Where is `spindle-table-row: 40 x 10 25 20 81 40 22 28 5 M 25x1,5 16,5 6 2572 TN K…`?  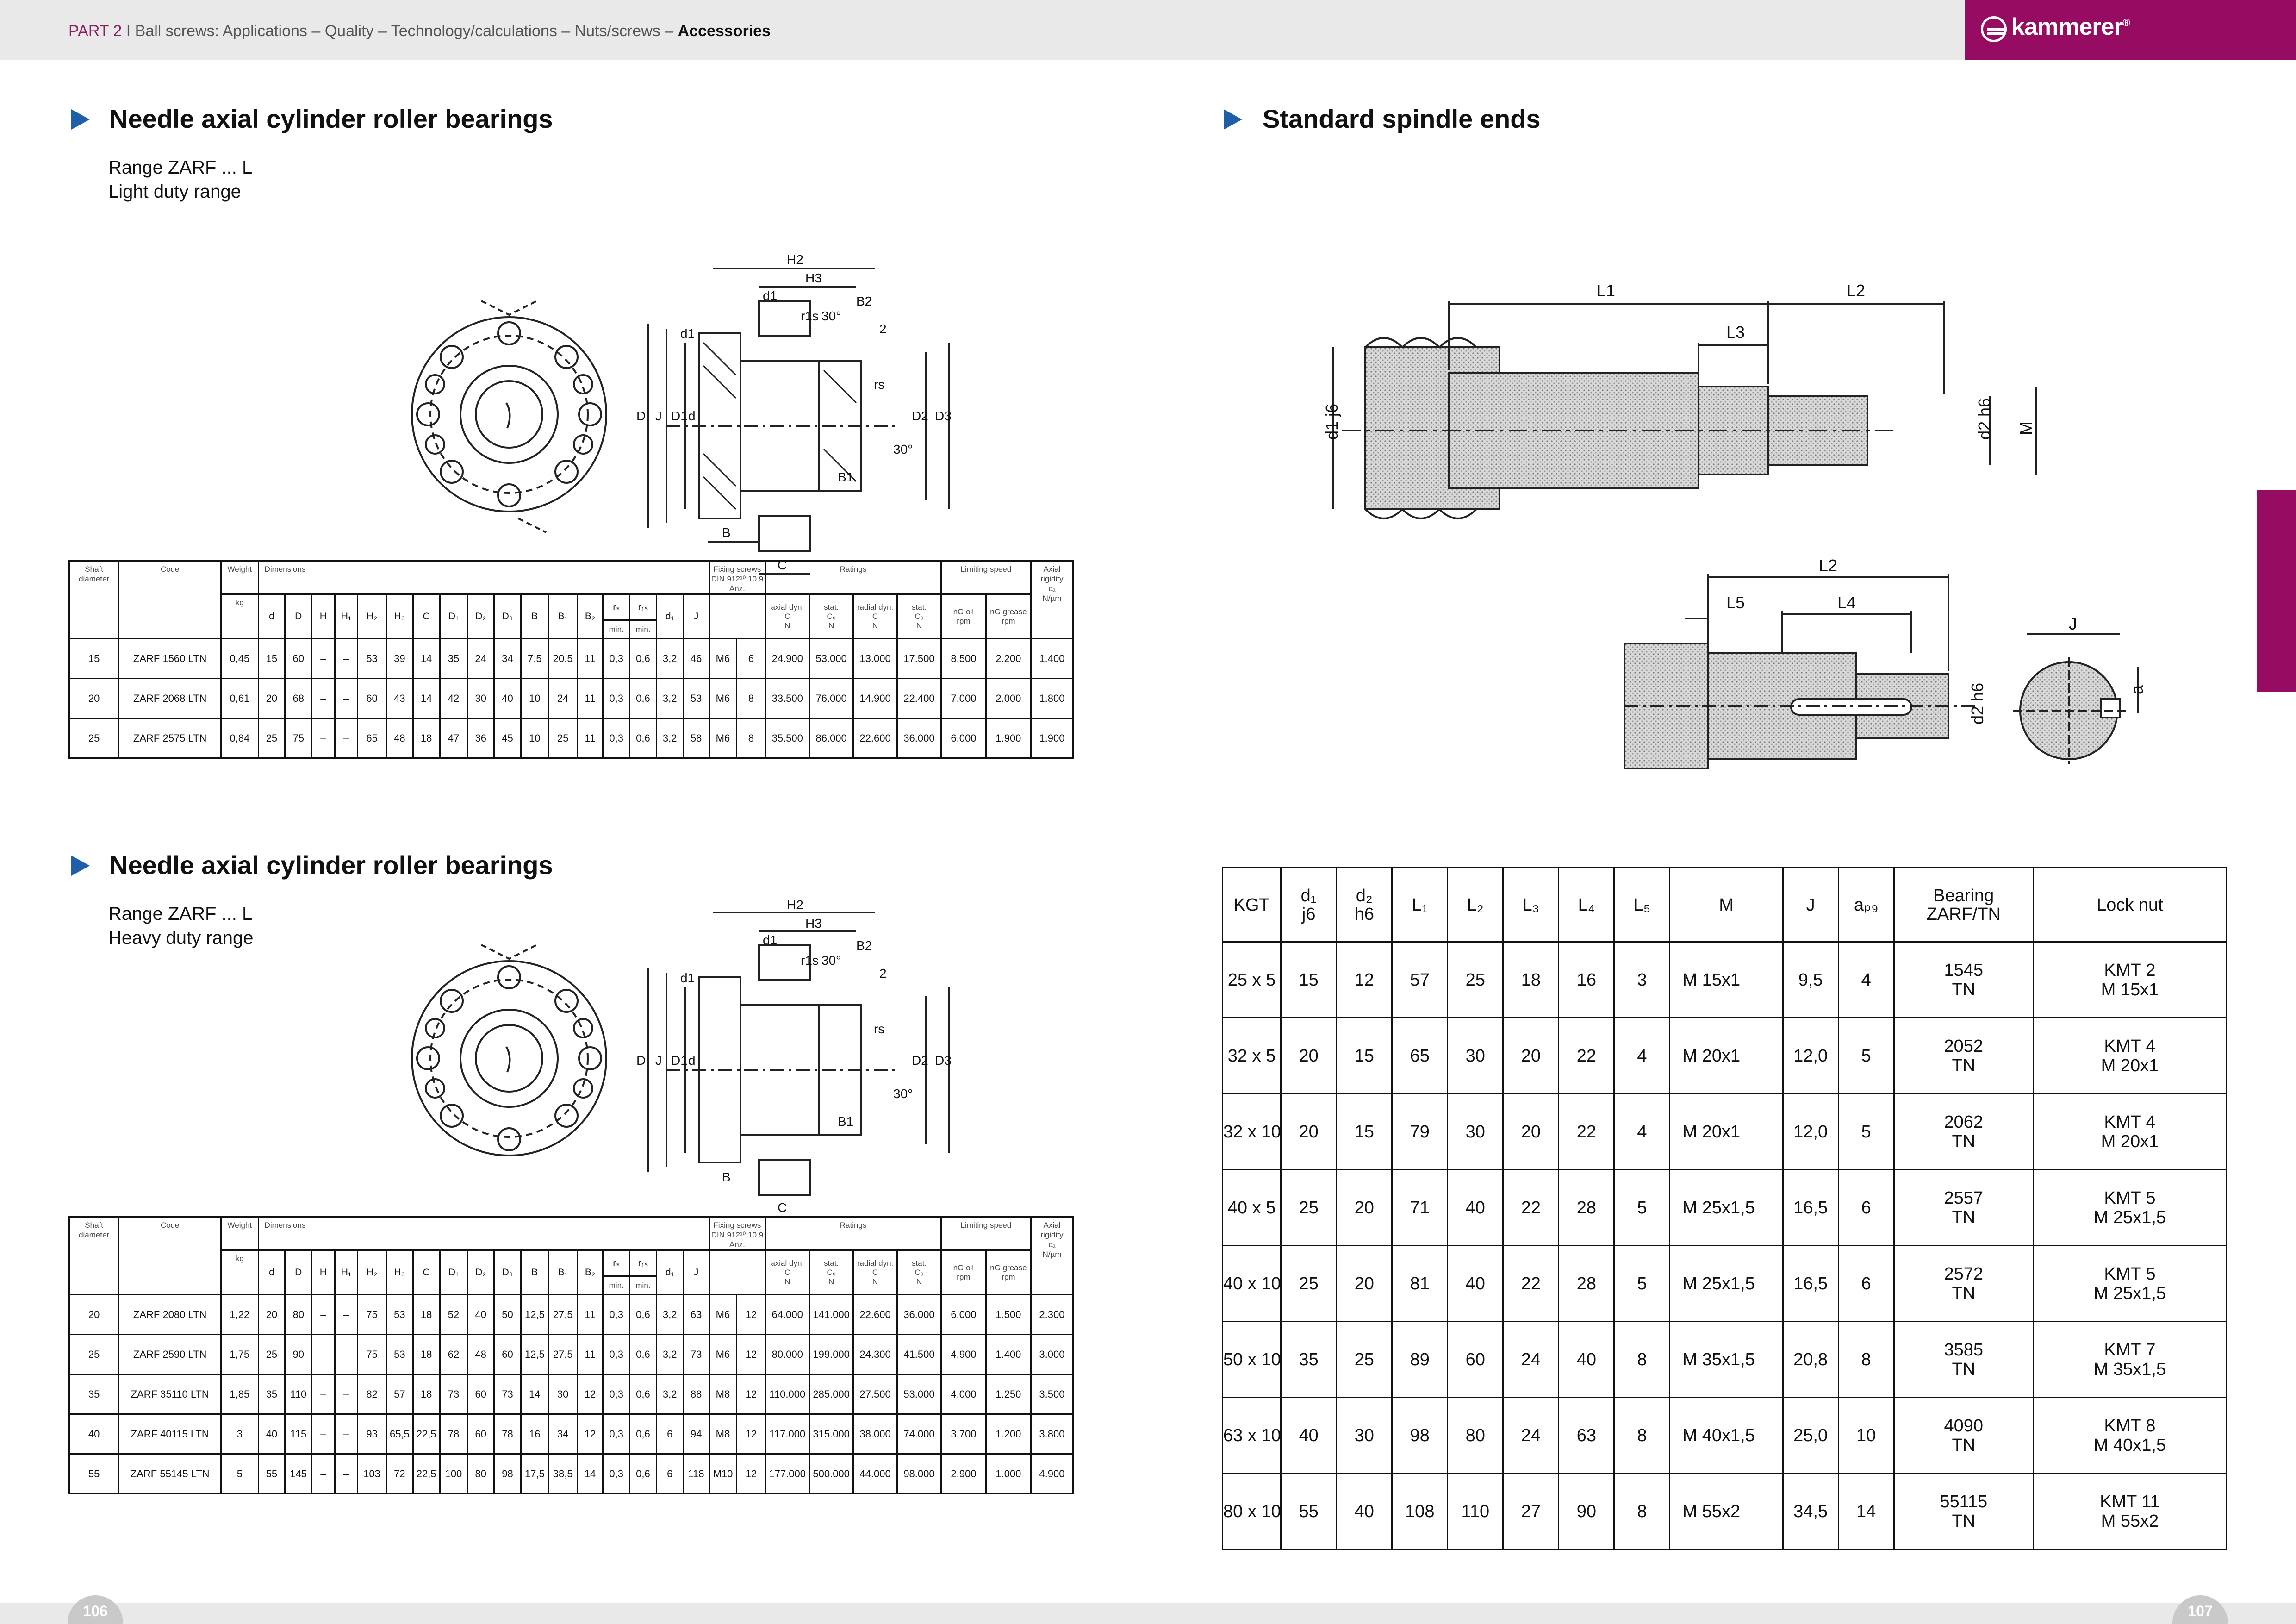
spindle-table-row: 40 x 10 25 20 81 40 22 28 5 M 25x1,5 16,5 6 2572 TN K… is located at coordinates (1724, 1283).